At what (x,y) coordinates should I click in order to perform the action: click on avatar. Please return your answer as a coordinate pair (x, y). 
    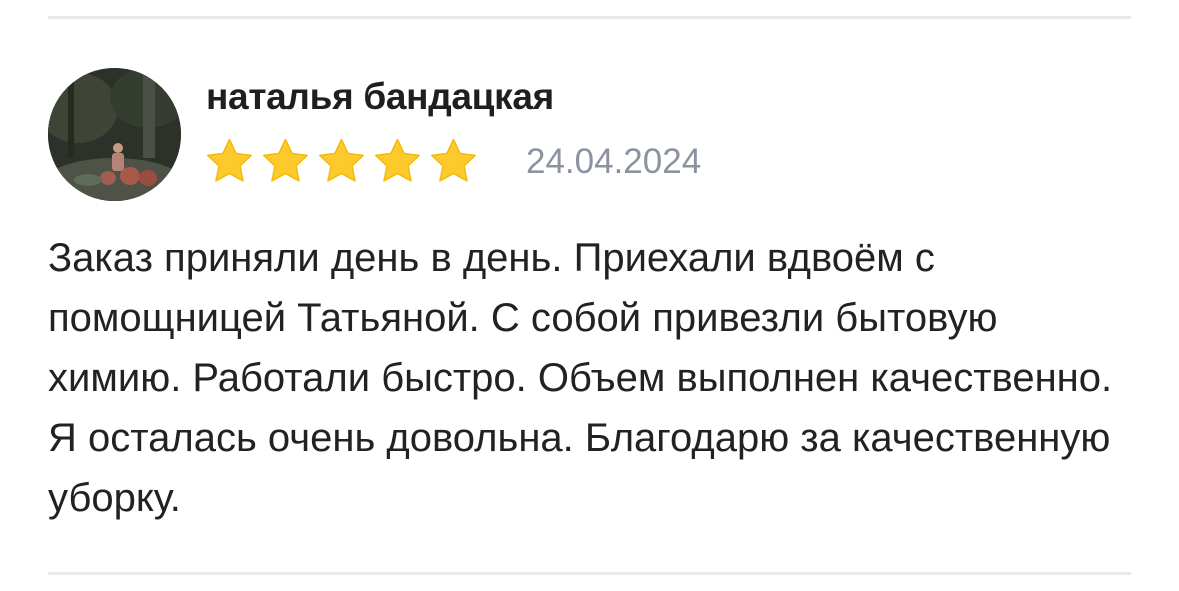
    Looking at the image, I should click on (114, 134).